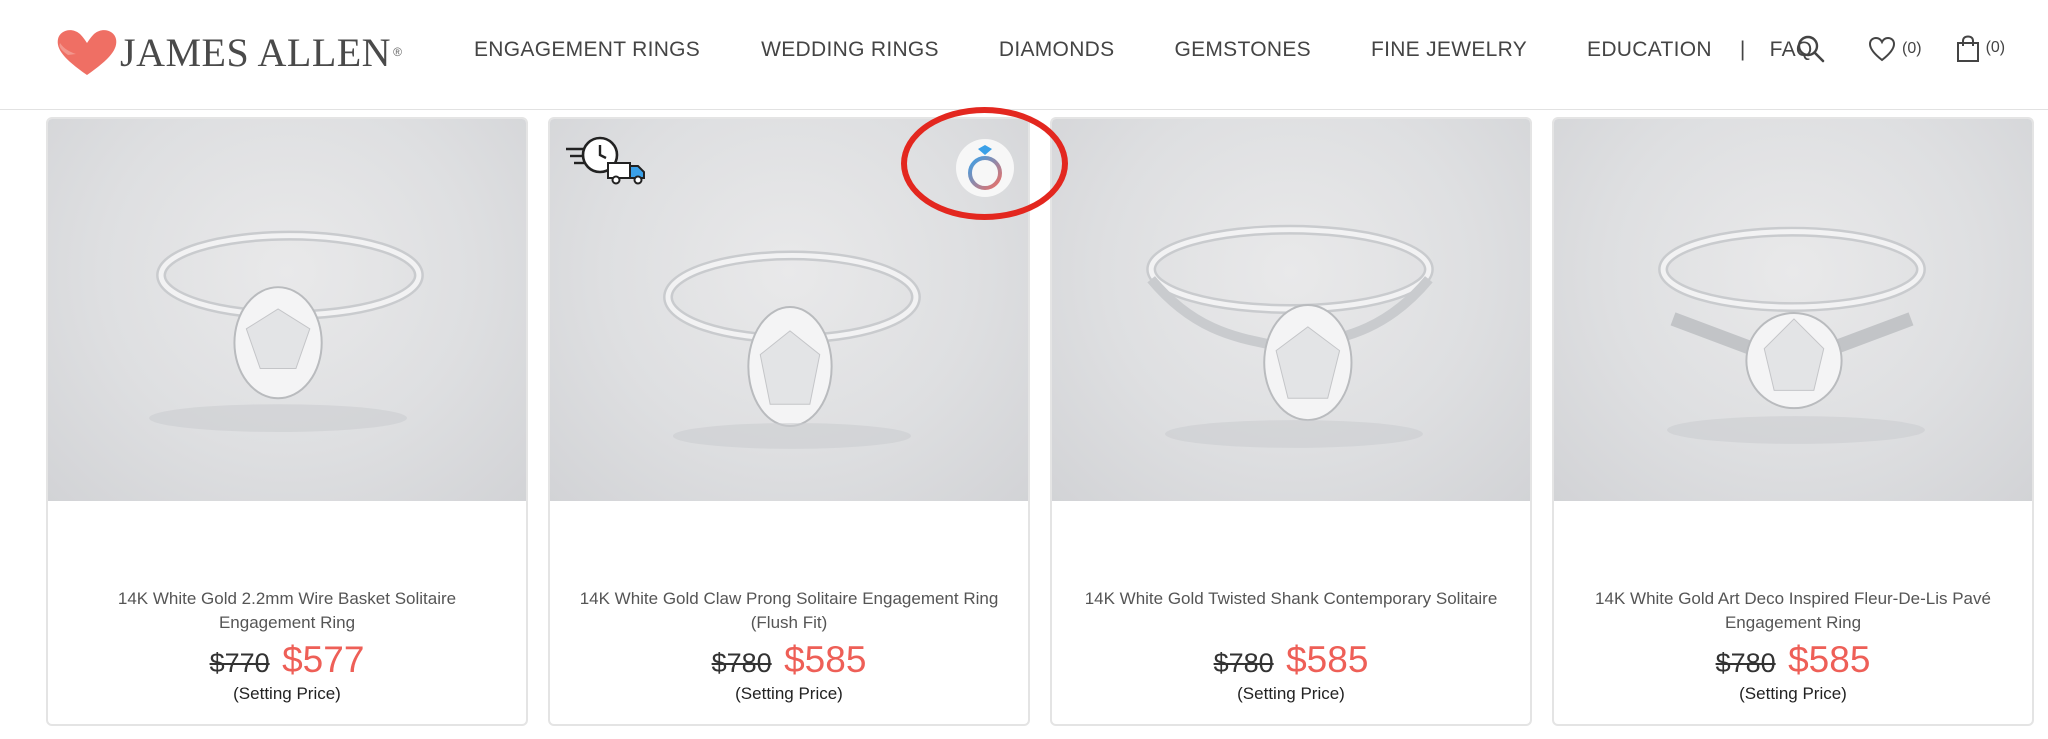 This screenshot has width=2048, height=739. I want to click on brand-logo: JAMES ALLEN ®, so click(228, 52).